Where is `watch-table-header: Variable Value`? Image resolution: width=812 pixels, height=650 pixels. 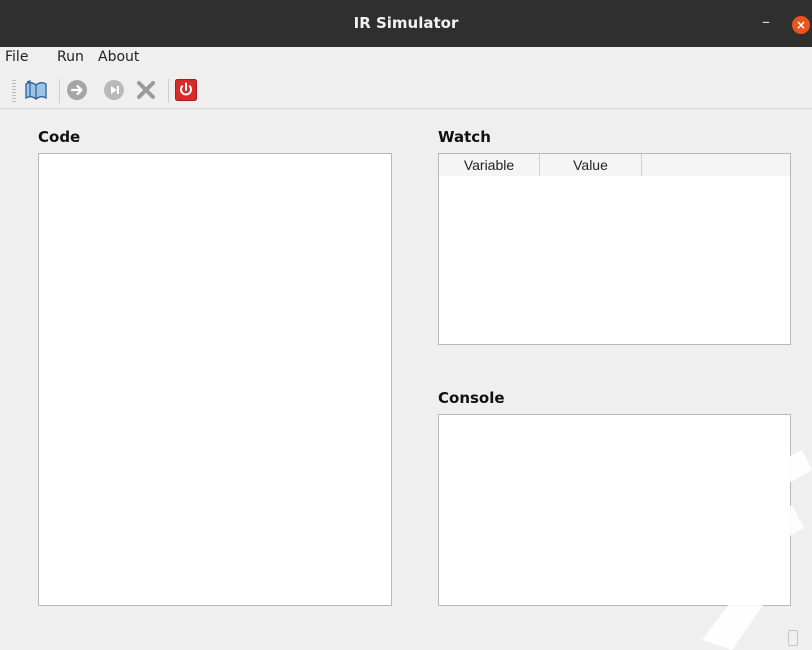
watch-table-header: Variable Value is located at coordinates (614, 165).